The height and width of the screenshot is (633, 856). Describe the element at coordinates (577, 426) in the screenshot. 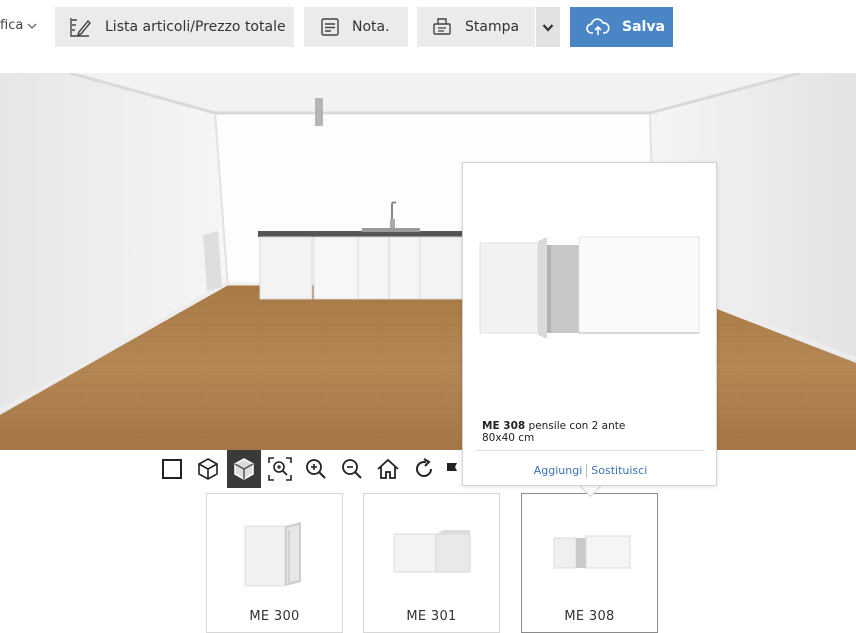

I see `product-type: pensile con 2 ante` at that location.